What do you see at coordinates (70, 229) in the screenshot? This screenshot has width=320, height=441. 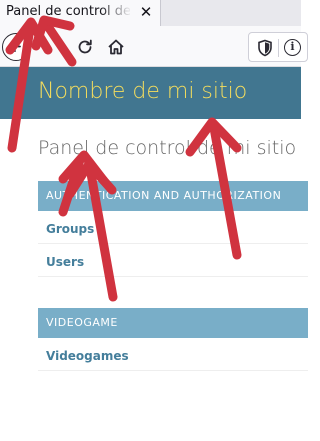 I see `groups-link: Groups` at bounding box center [70, 229].